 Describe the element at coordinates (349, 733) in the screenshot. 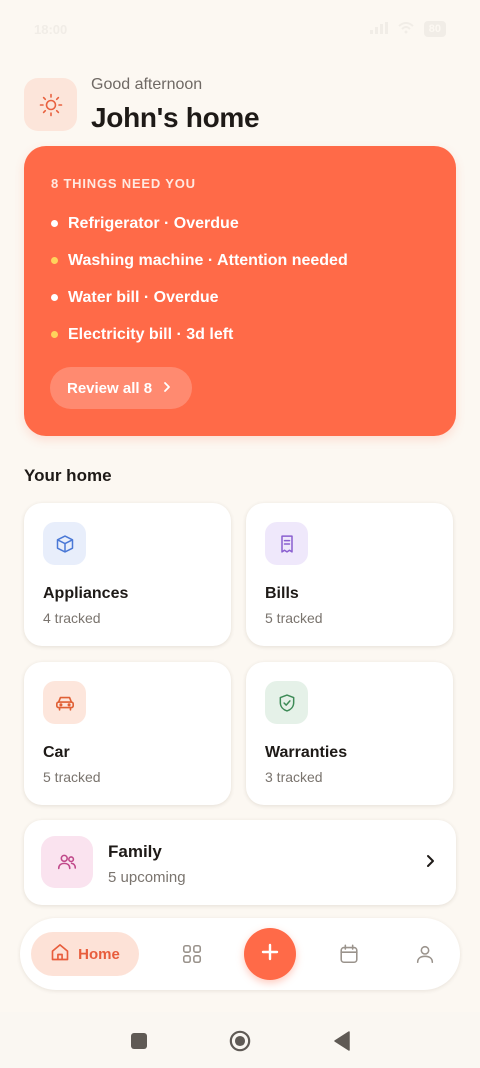

I see `tile-warranties: Warranties 3 tracked` at that location.